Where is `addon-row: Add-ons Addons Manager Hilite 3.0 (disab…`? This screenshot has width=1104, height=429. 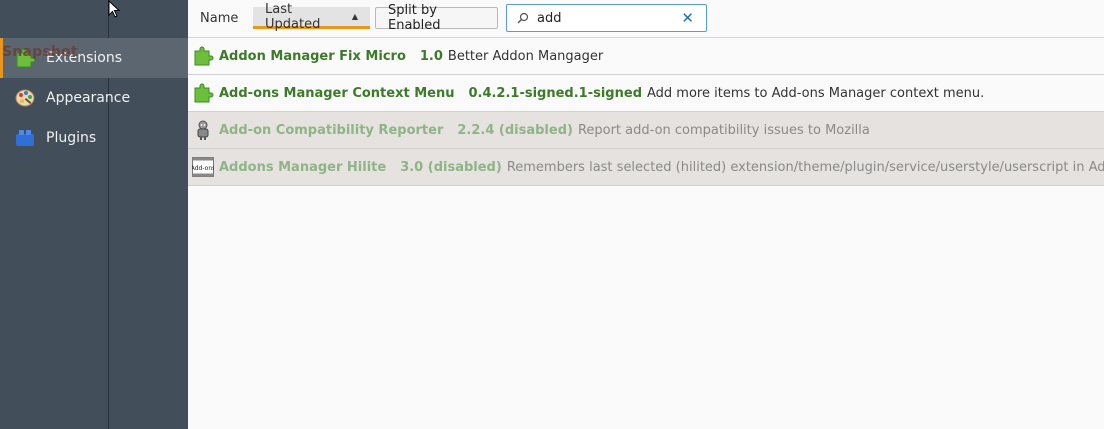 addon-row: Add-ons Addons Manager Hilite 3.0 (disab… is located at coordinates (646, 167).